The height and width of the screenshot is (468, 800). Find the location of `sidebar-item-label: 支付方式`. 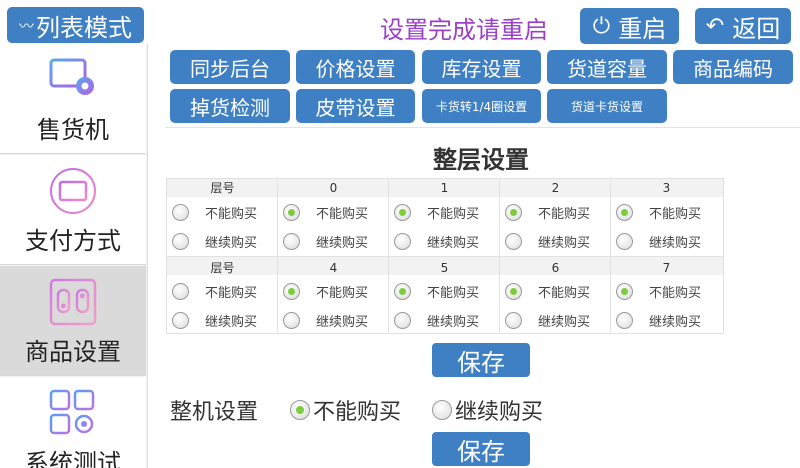

sidebar-item-label: 支付方式 is located at coordinates (73, 241).